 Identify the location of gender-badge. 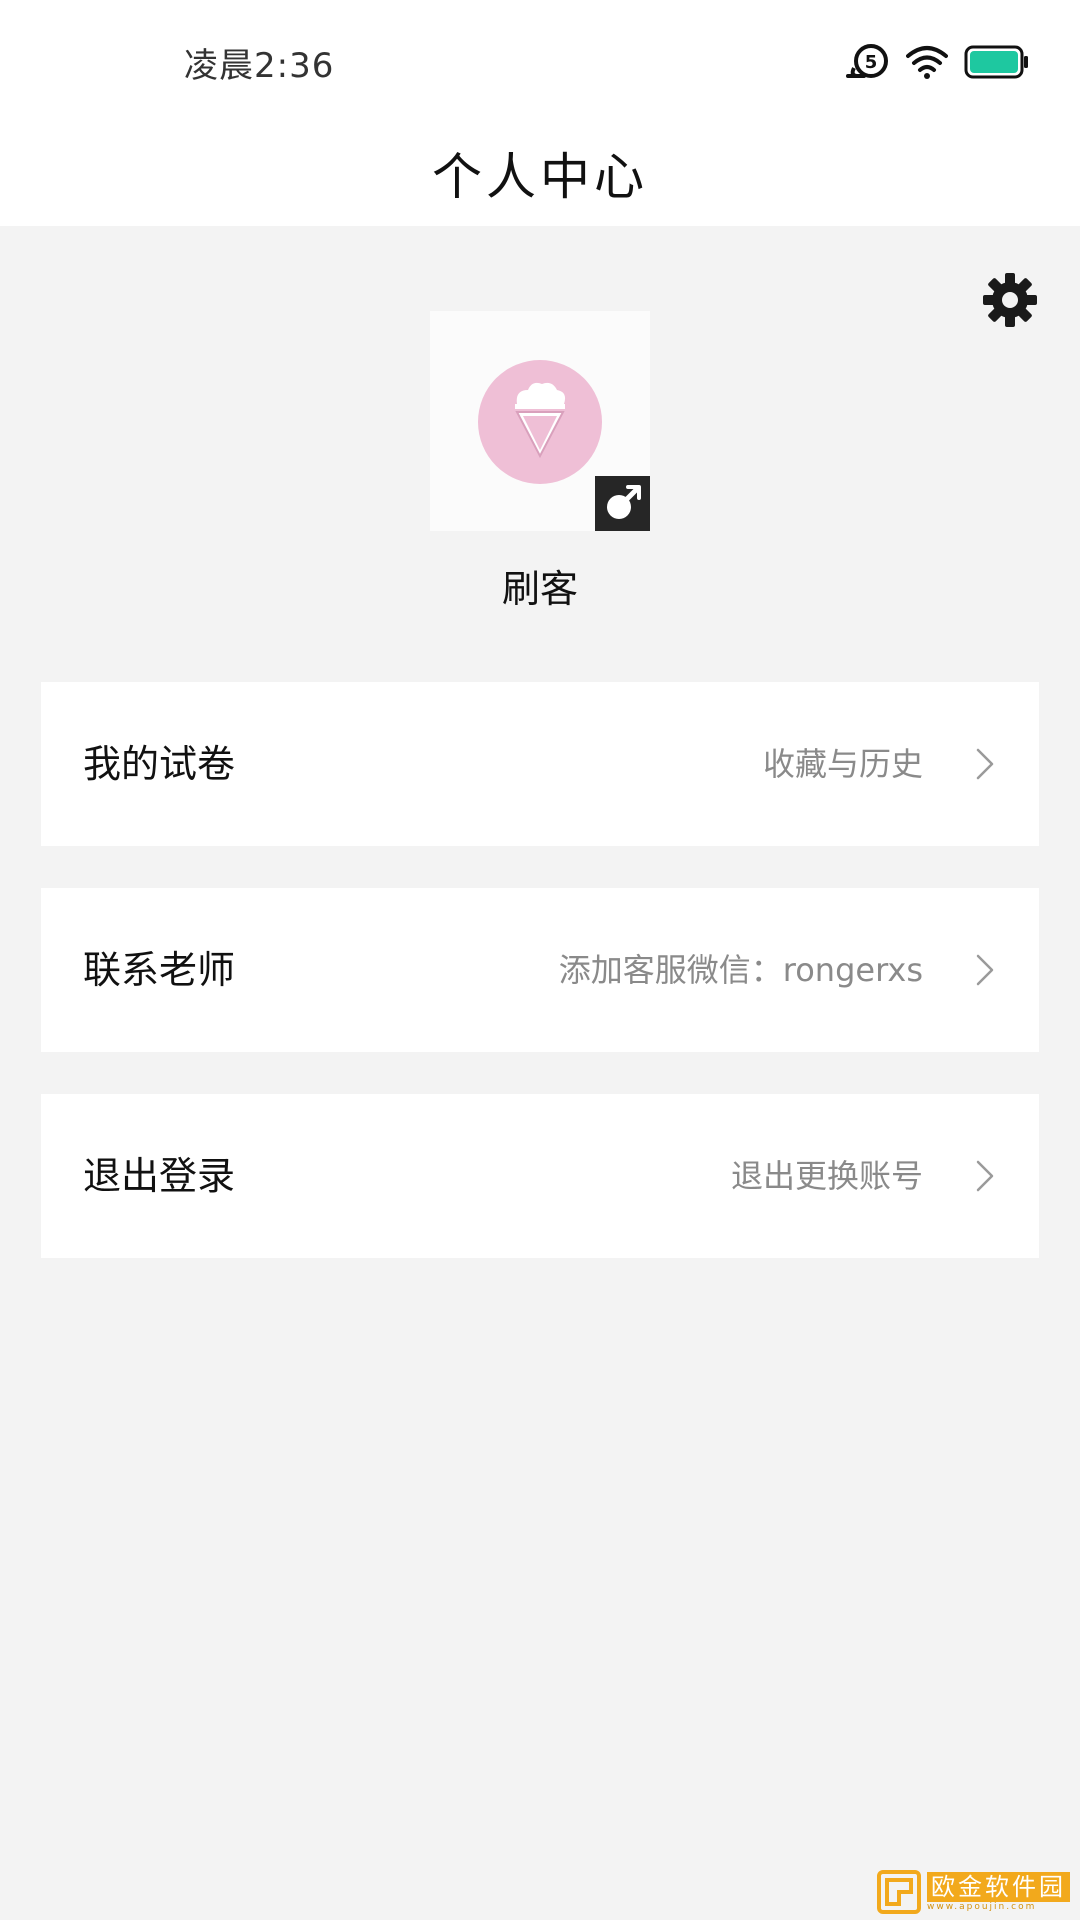
(622, 503).